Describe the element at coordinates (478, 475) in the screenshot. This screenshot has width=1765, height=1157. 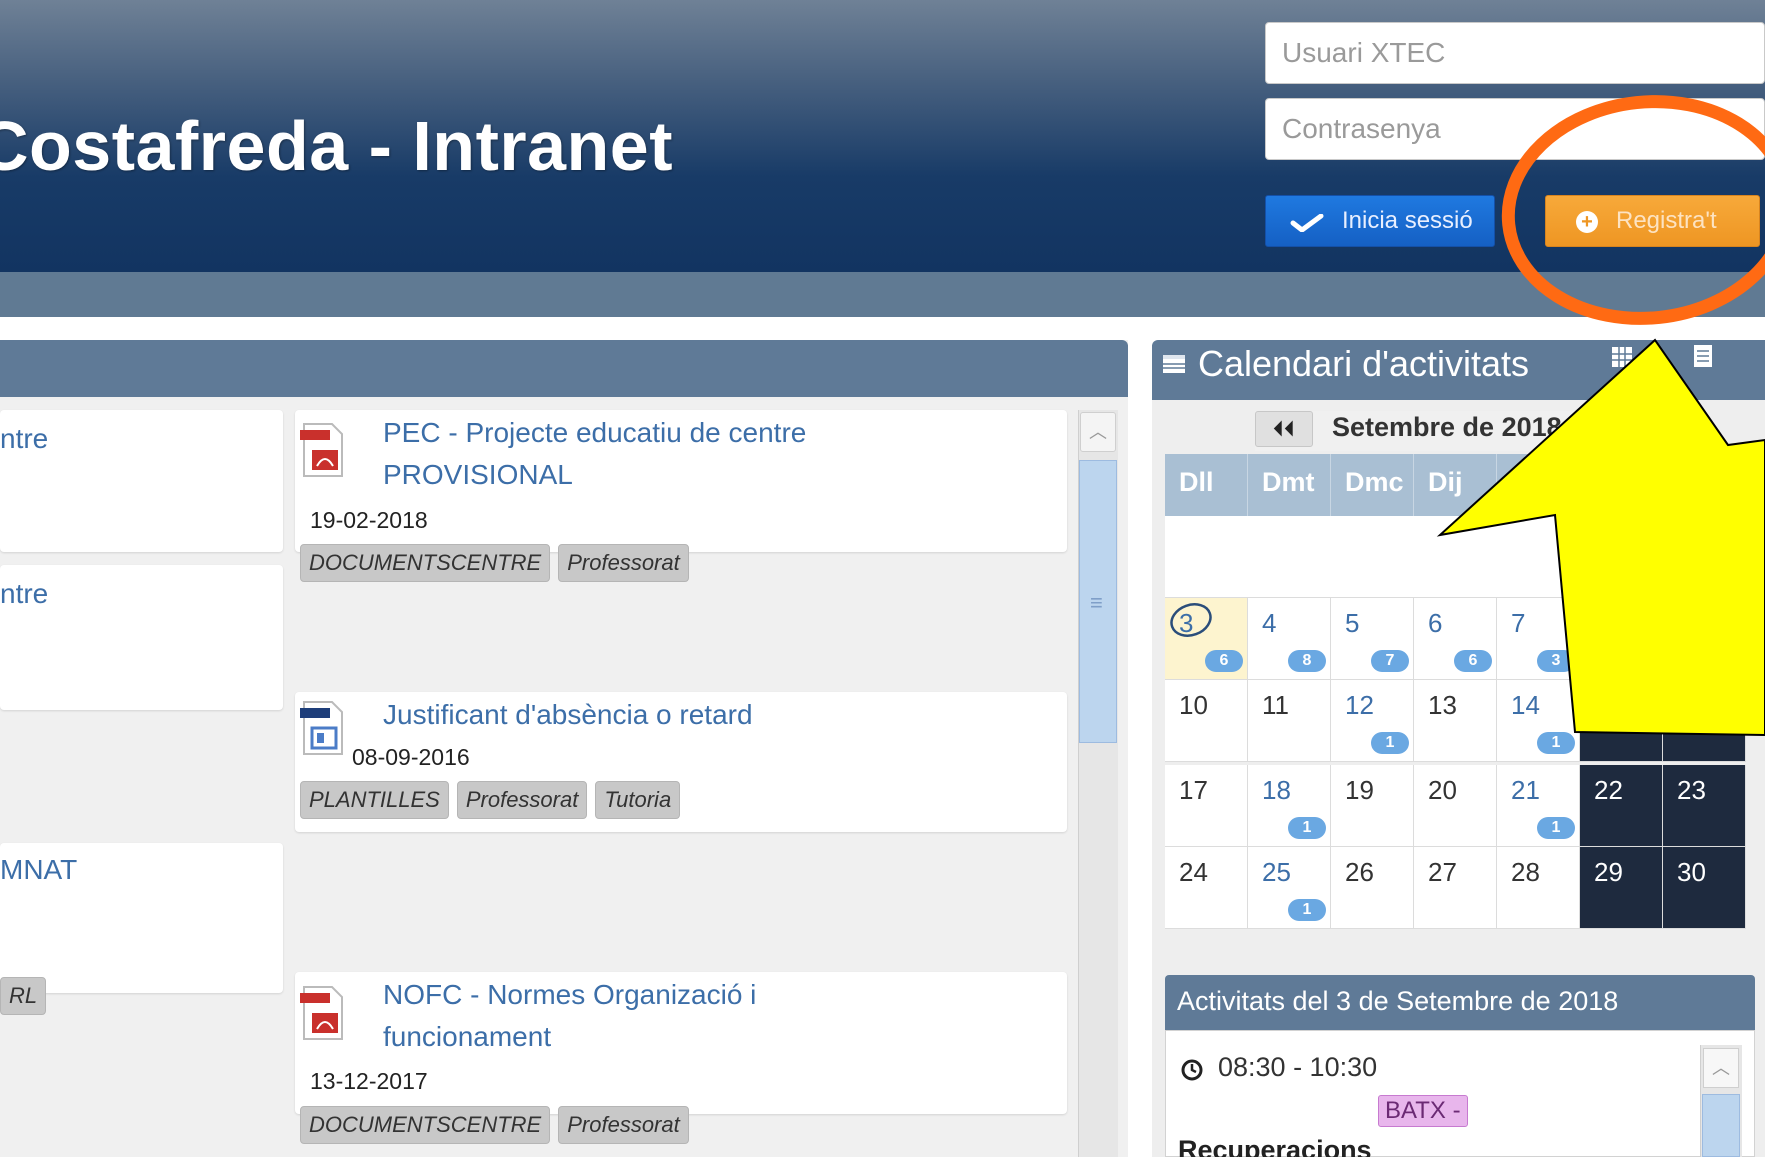
I see `document-title-link: PROVISIONAL` at that location.